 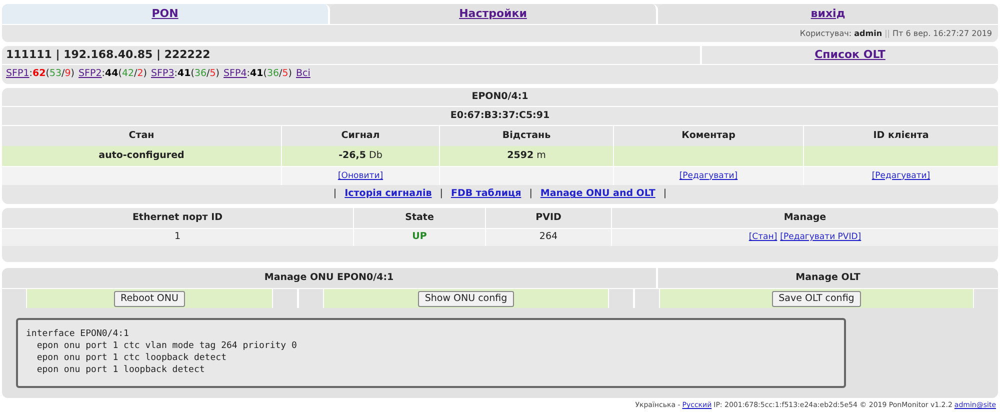 I want to click on status-cell-text: auto-configured, so click(x=141, y=155).